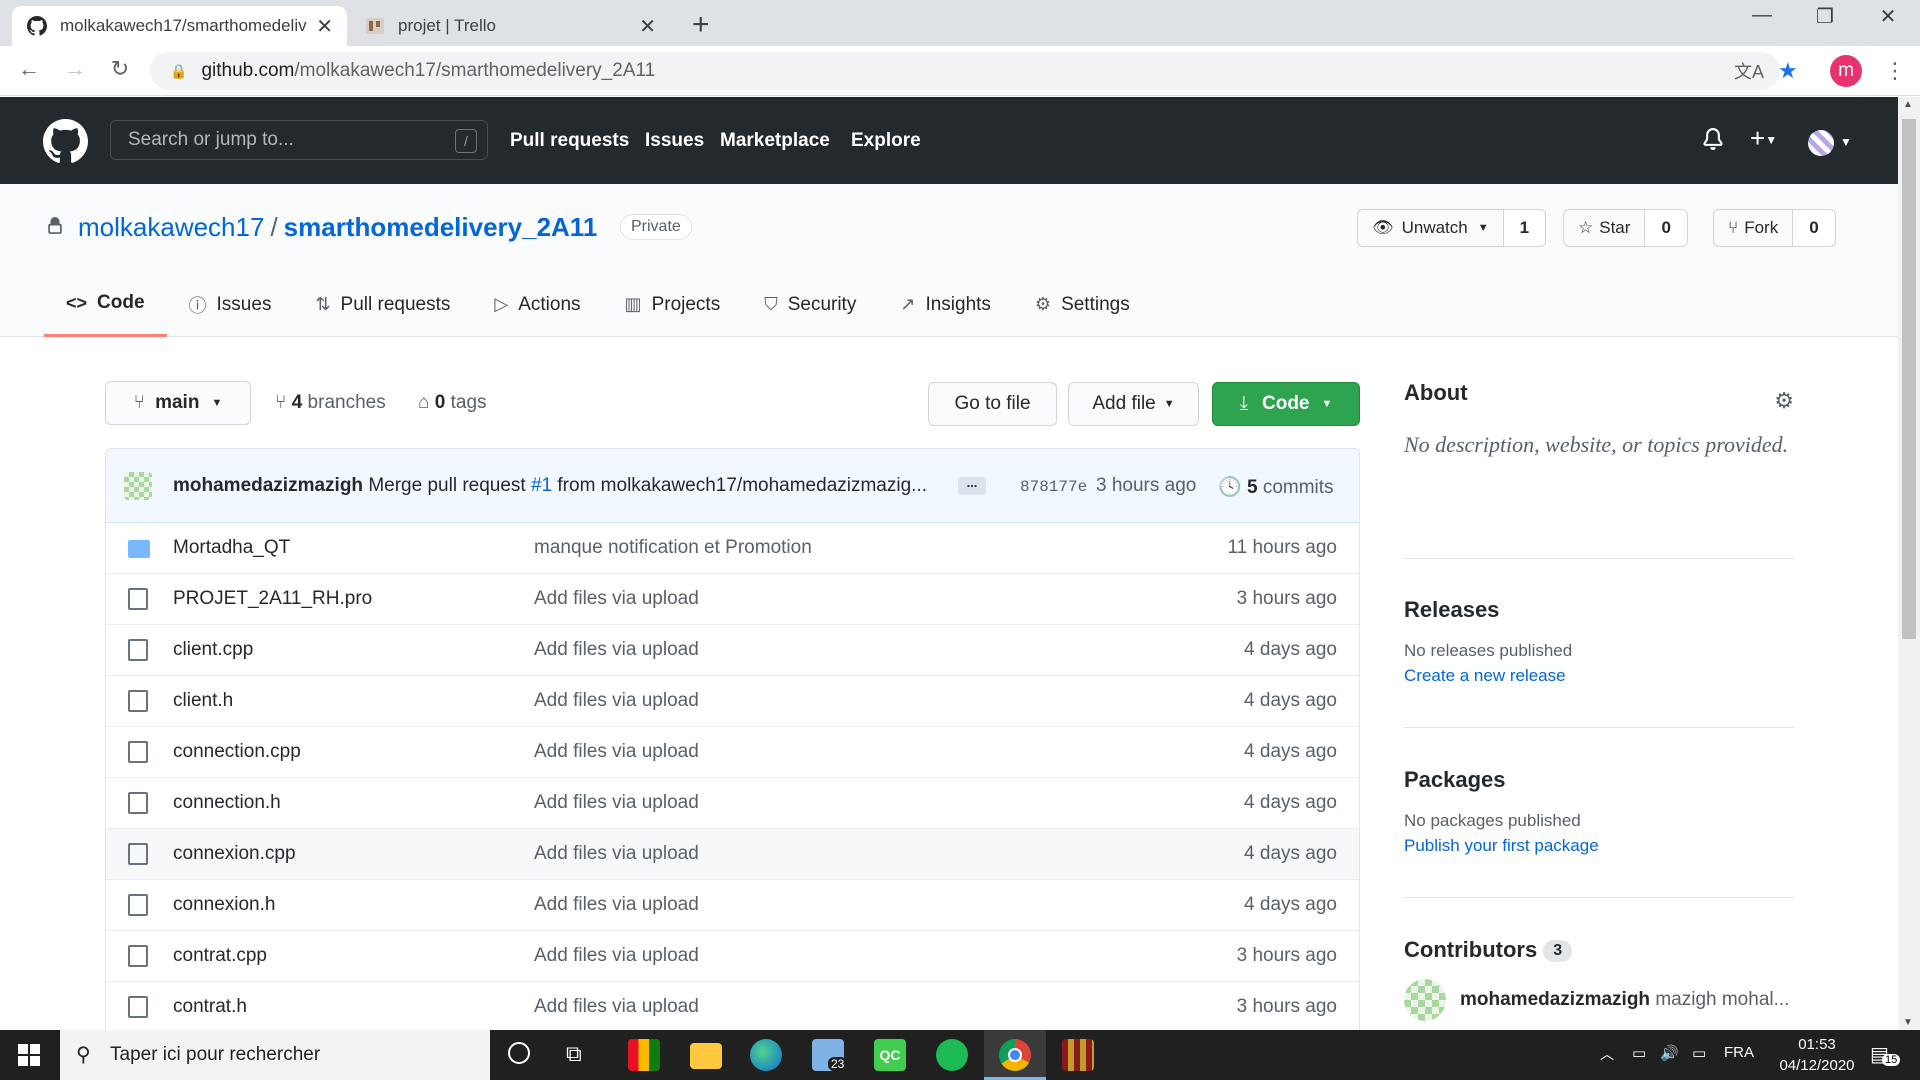 The height and width of the screenshot is (1080, 1920). I want to click on fork-count: 0, so click(1813, 228).